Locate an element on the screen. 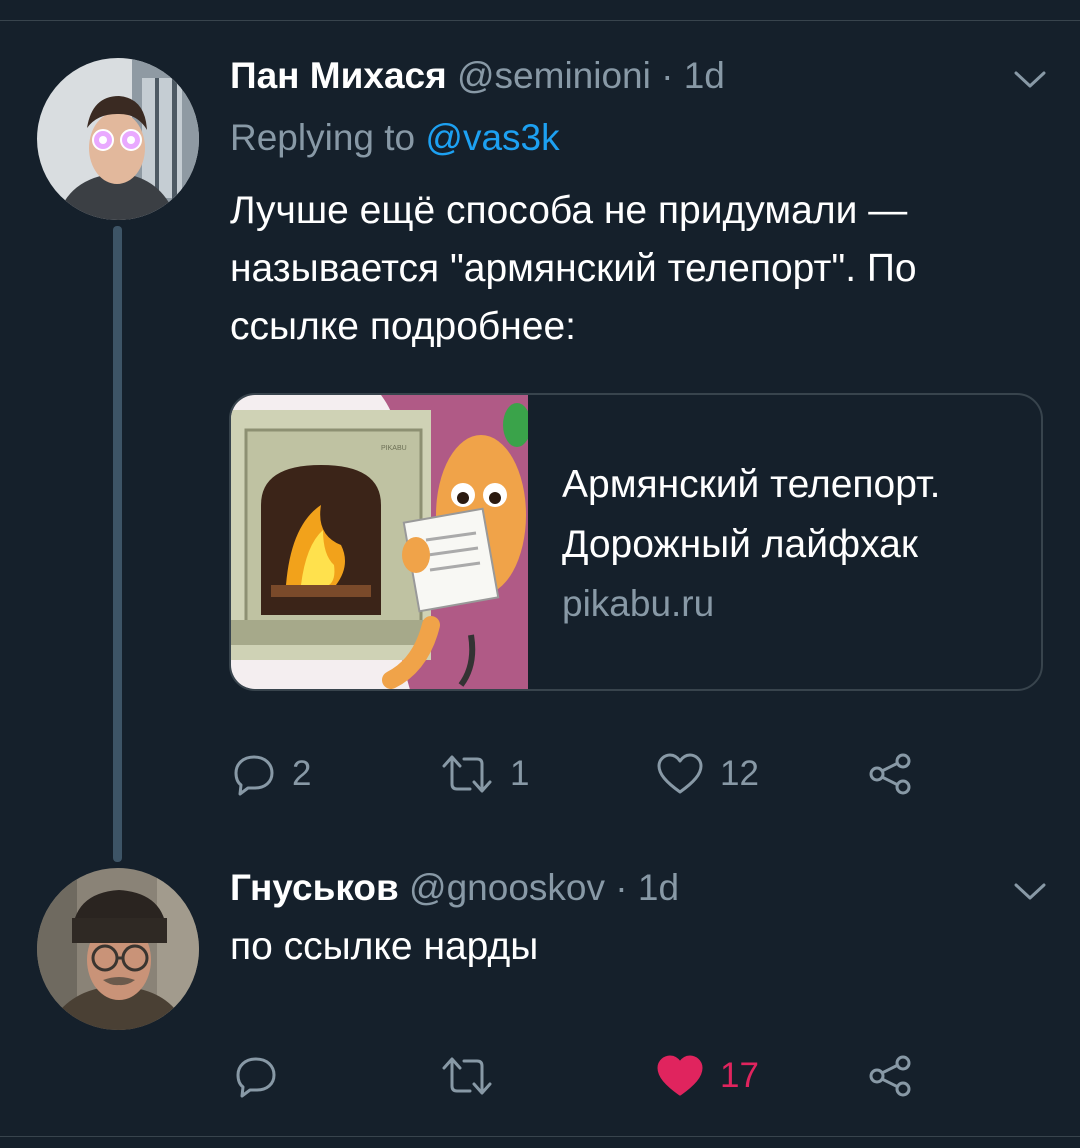 This screenshot has width=1080, height=1148. tweet-header: Пан Михася @seminioni · 1d is located at coordinates (477, 76).